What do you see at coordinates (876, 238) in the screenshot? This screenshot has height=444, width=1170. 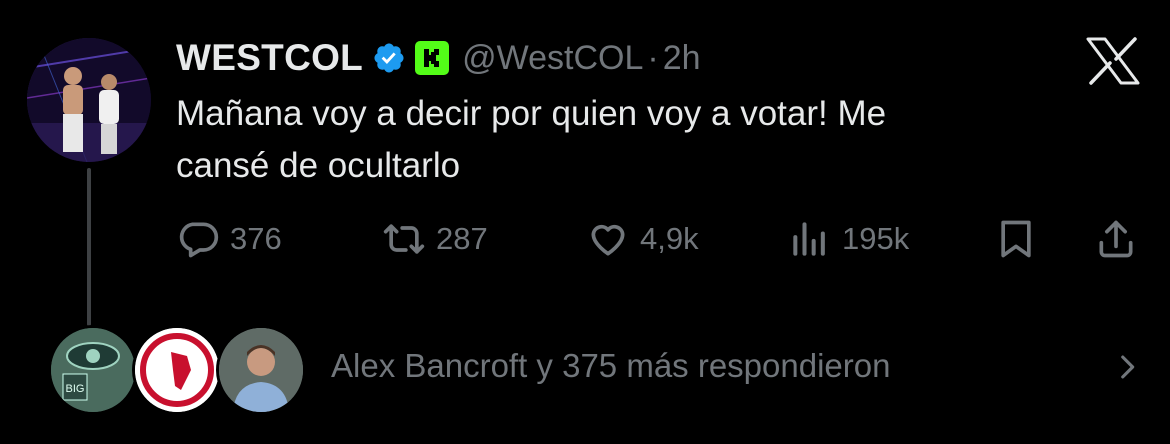 I see `views-count: 195k` at bounding box center [876, 238].